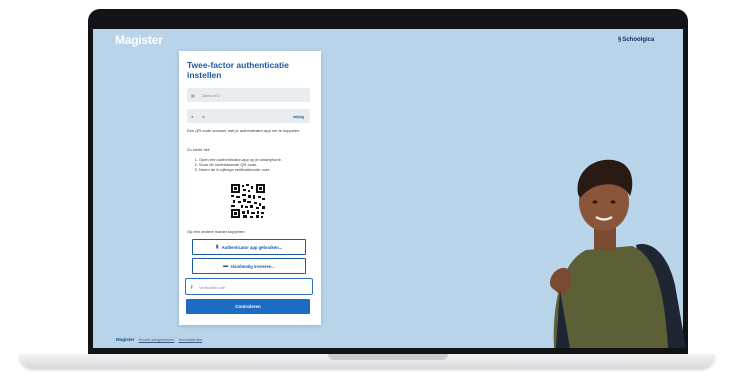 The height and width of the screenshot is (377, 734). Describe the element at coordinates (199, 149) in the screenshot. I see `how-label: Zo werkt het:` at that location.